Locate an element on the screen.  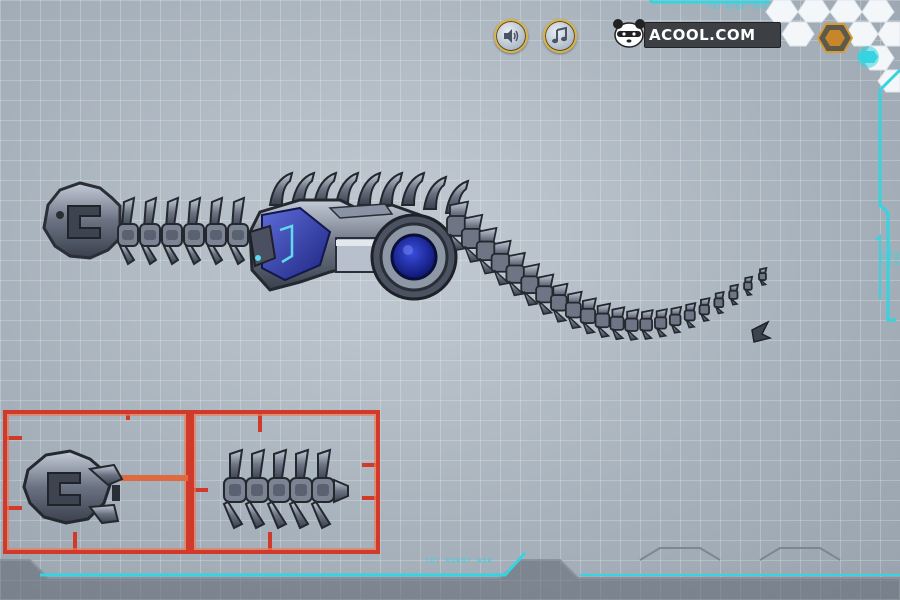
robot-claw-part-icon is located at coordinates (73, 487).